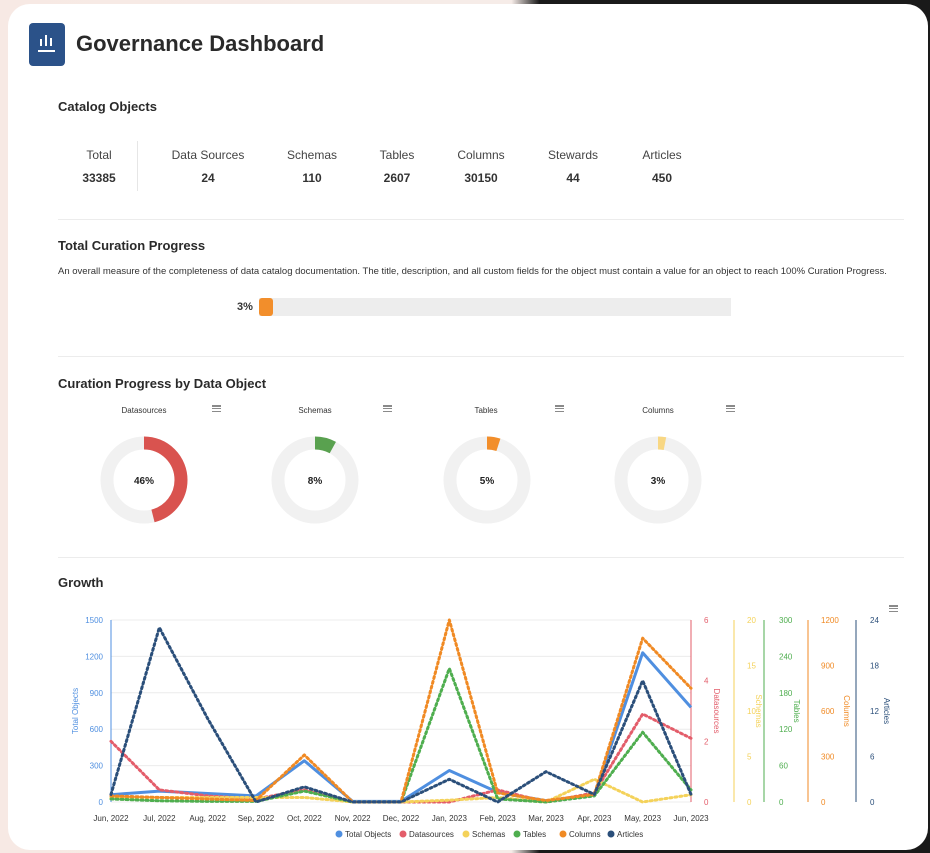  Describe the element at coordinates (630, 834) in the screenshot. I see `legend-label: Articles` at that location.